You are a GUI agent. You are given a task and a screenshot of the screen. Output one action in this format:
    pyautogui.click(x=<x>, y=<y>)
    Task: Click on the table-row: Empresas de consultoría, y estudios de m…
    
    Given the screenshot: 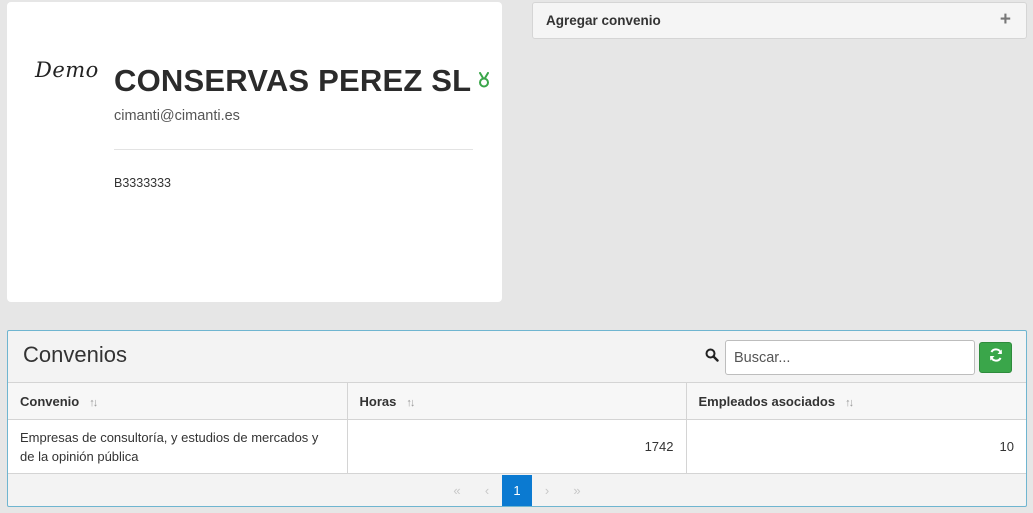 What is the action you would take?
    pyautogui.click(x=517, y=446)
    